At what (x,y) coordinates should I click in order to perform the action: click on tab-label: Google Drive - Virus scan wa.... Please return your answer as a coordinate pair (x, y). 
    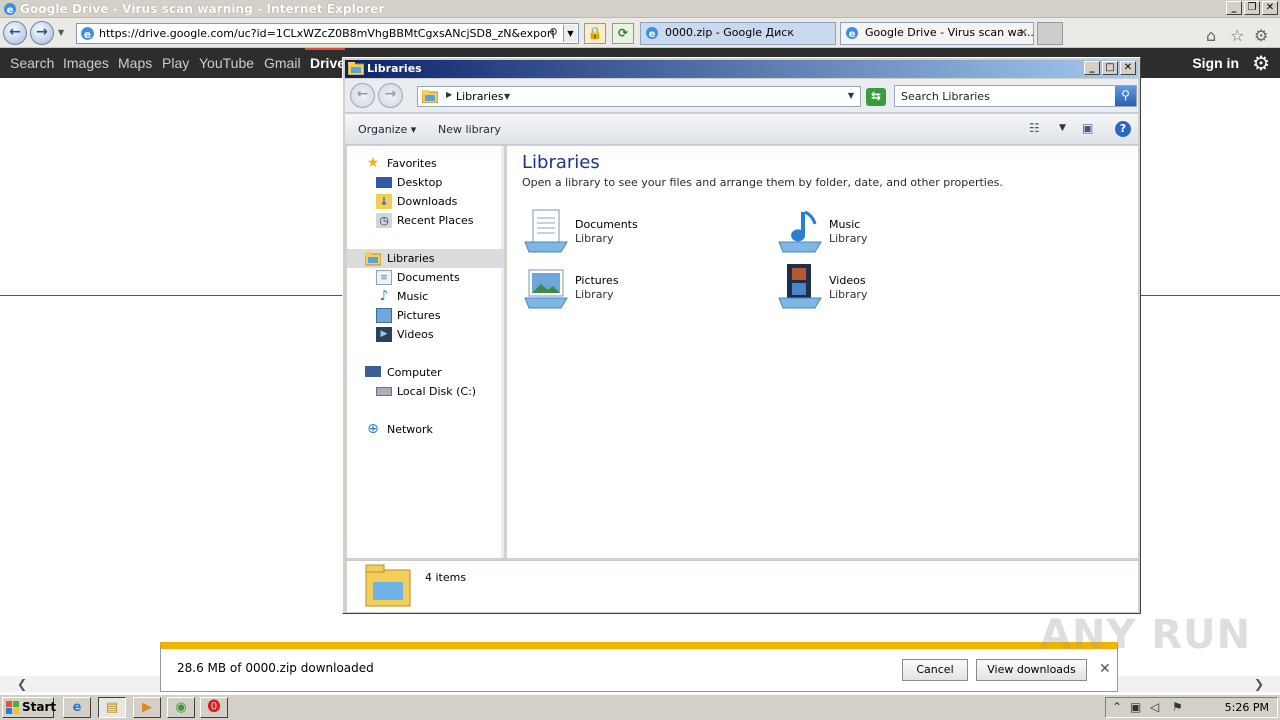
    Looking at the image, I should click on (949, 32).